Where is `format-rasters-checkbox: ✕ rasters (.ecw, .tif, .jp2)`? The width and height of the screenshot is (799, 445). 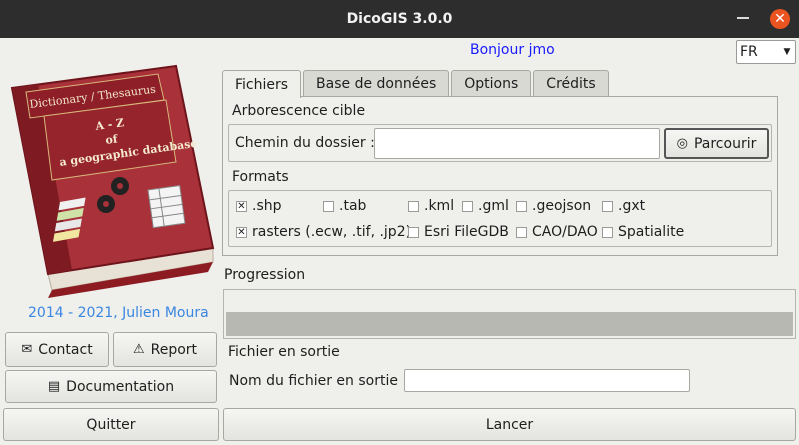 format-rasters-checkbox: ✕ rasters (.ecw, .tif, .jp2) is located at coordinates (323, 232).